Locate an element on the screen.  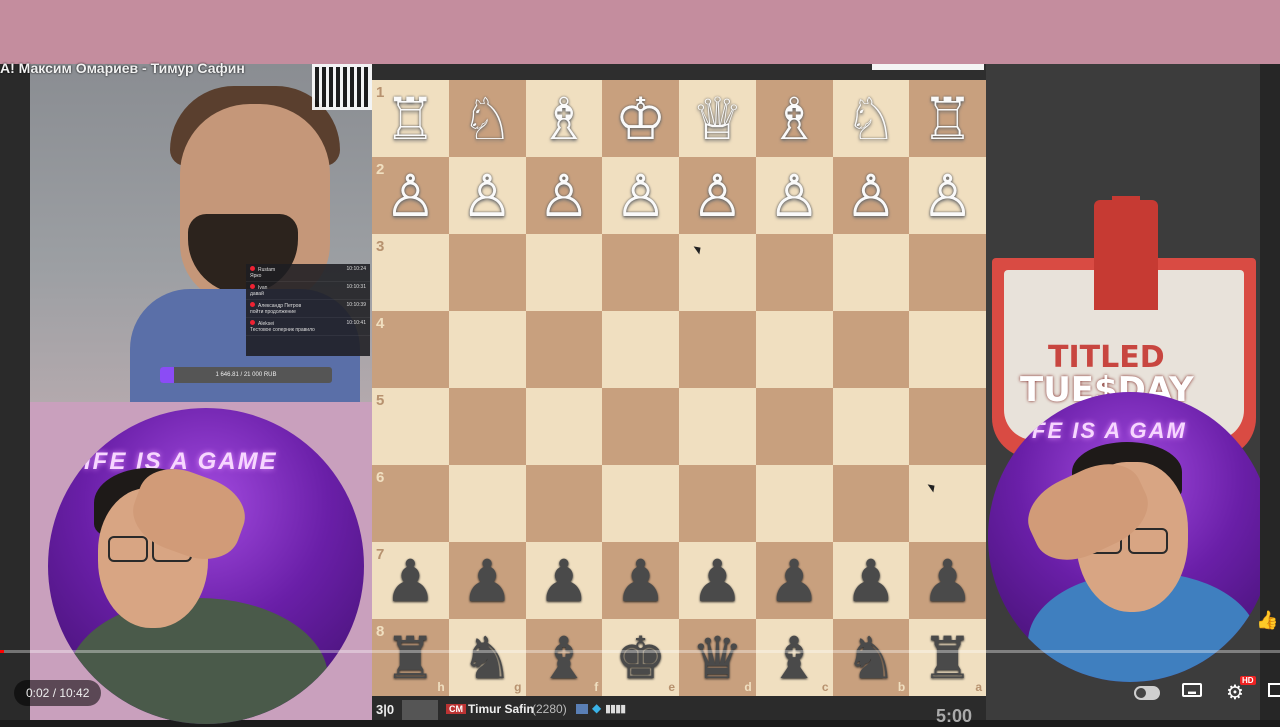
board-square: 5 is located at coordinates (410, 426).